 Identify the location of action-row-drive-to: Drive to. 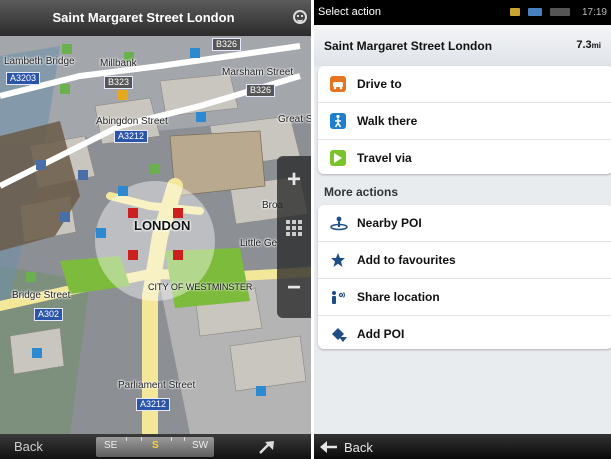
(464, 84).